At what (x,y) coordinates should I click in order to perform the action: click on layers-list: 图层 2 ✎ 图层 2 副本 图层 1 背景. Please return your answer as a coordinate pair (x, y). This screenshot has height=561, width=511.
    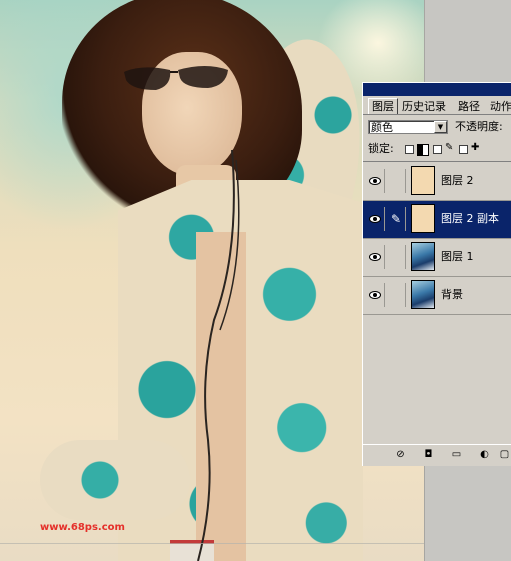
    Looking at the image, I should click on (437, 303).